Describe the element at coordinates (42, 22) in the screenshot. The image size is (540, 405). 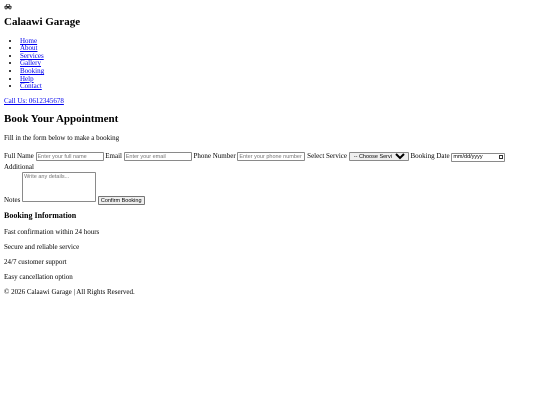
I see `site-brand: Calaawi Garage` at that location.